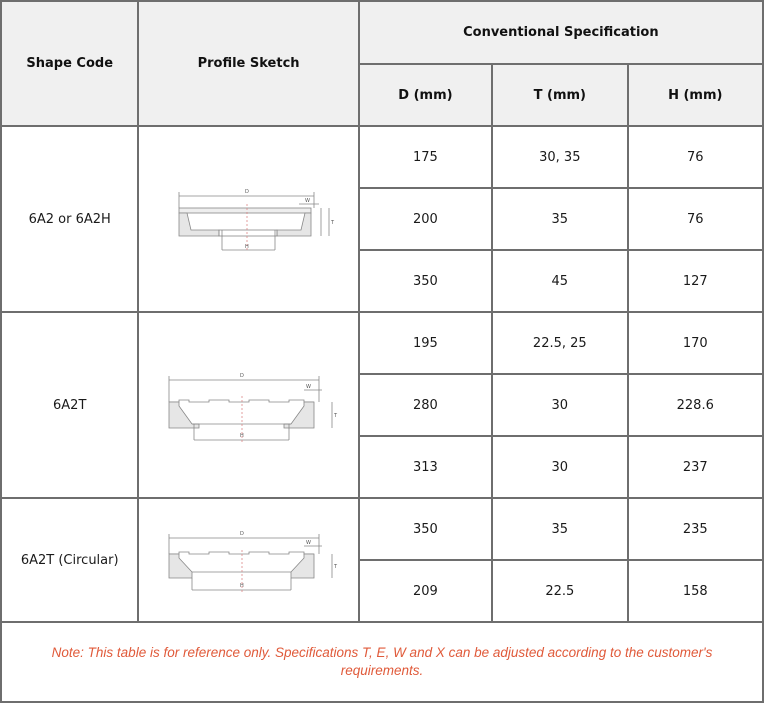 The height and width of the screenshot is (714, 764). I want to click on h-cell: 235, so click(695, 529).